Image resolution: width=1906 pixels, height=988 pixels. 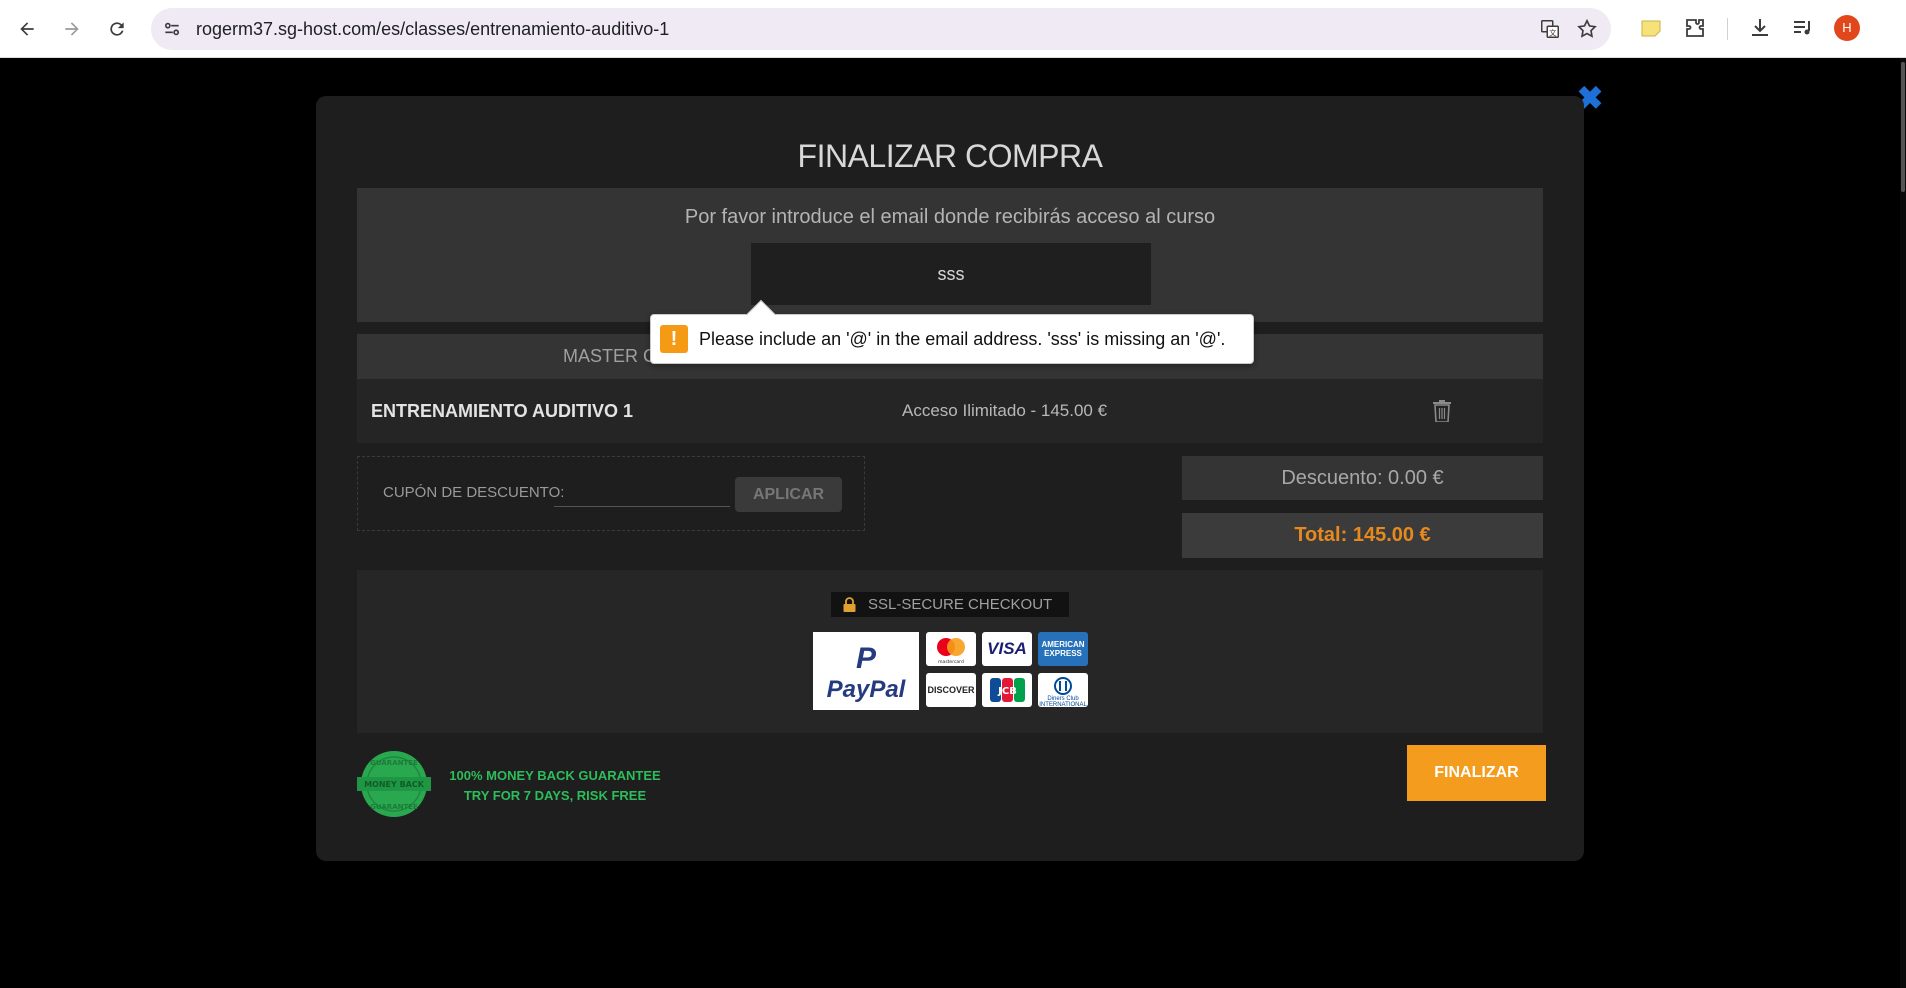 I want to click on mastercard-label: mastercard, so click(x=951, y=662).